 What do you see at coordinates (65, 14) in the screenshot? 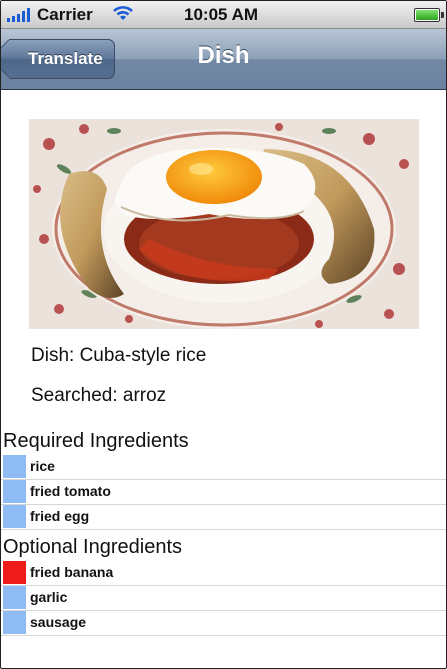
I see `carrier-label: Carrier` at bounding box center [65, 14].